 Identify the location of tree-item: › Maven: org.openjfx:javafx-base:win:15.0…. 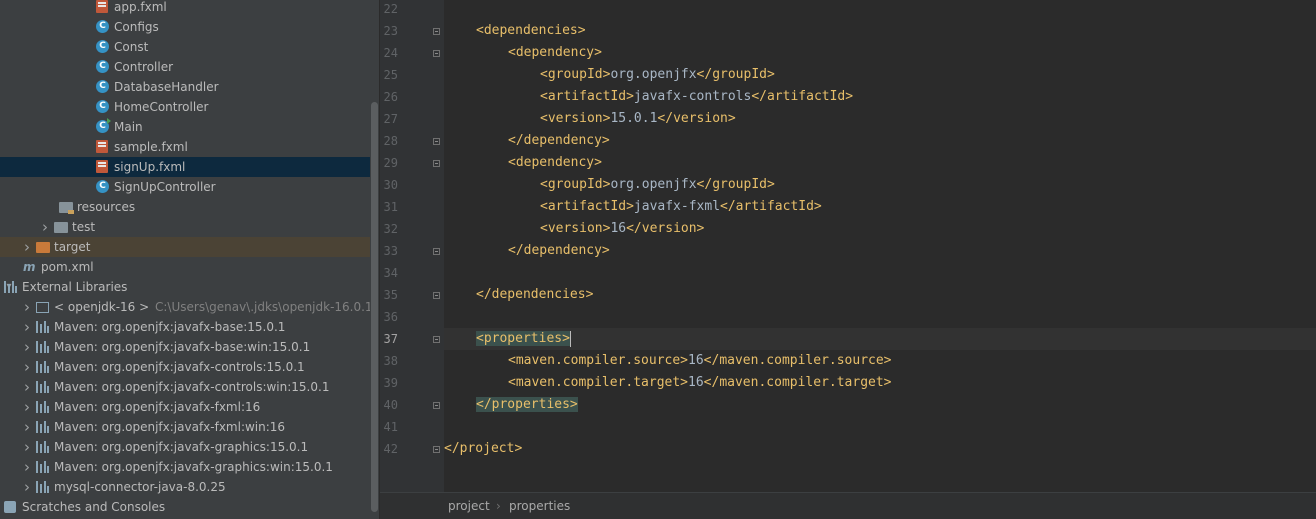
(185, 347).